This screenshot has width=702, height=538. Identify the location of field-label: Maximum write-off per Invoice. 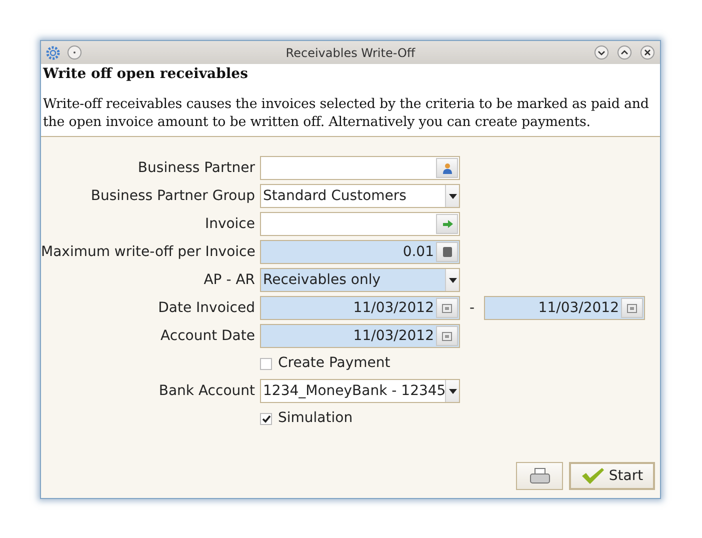
(148, 252).